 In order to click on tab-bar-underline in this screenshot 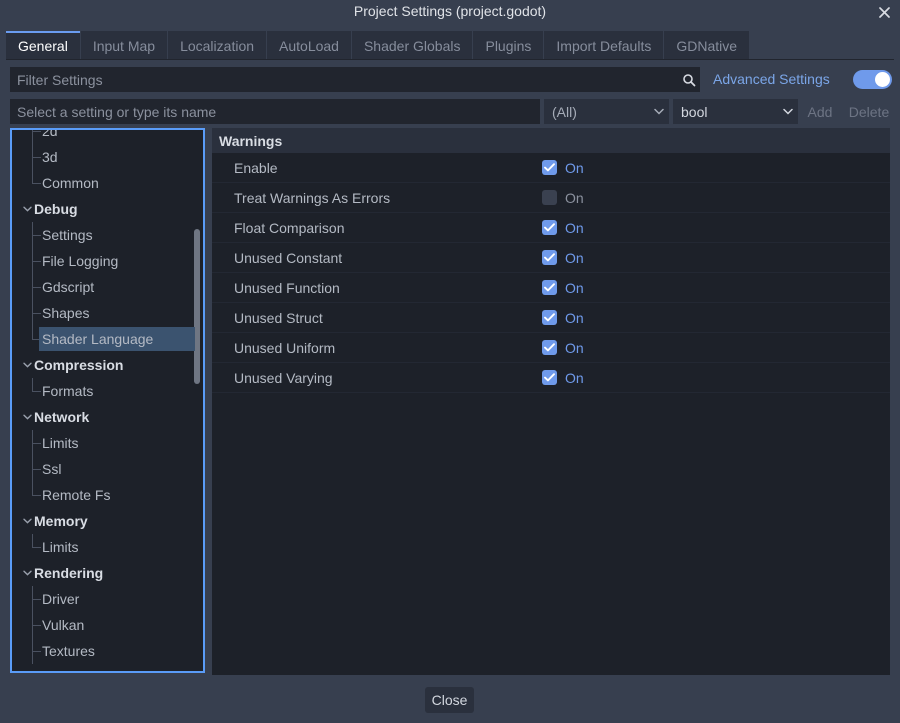, I will do `click(450, 59)`.